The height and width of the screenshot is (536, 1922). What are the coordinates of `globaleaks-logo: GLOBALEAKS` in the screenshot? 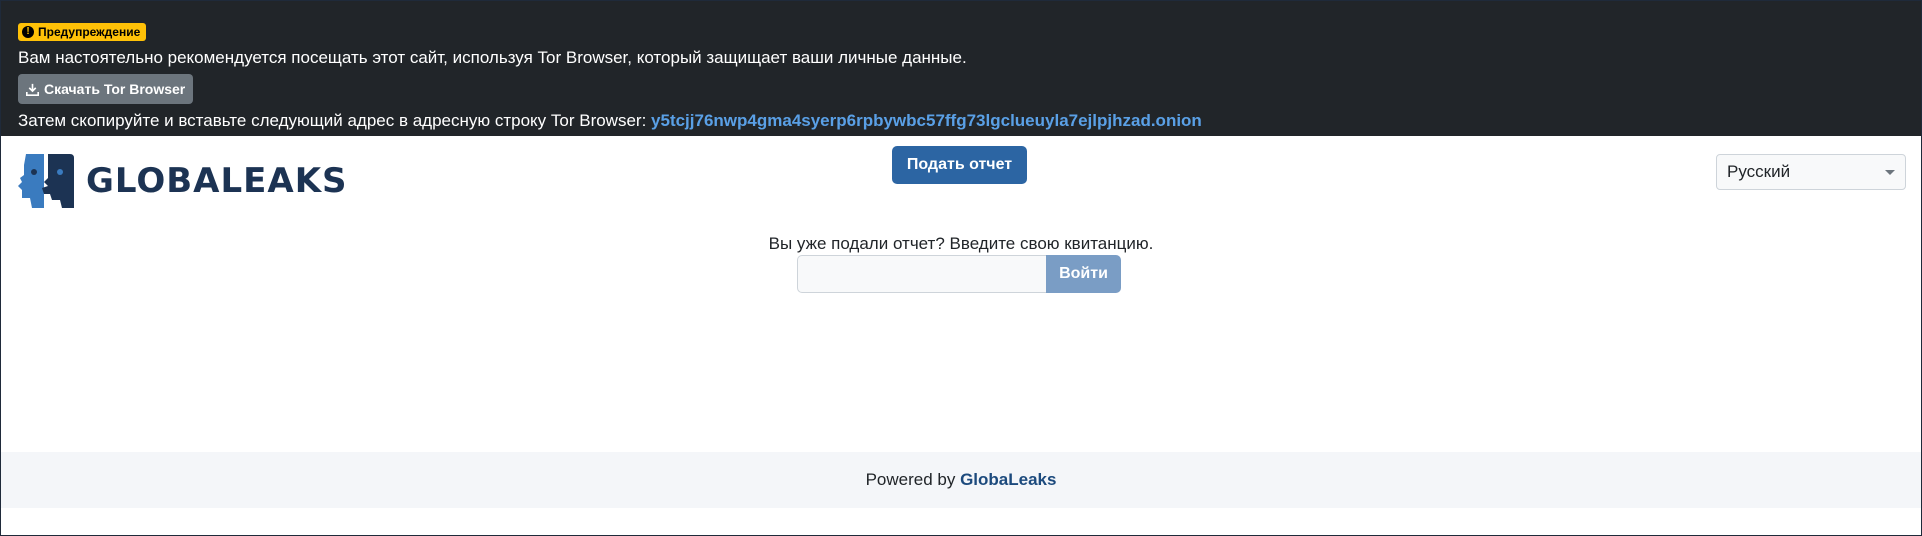 It's located at (183, 181).